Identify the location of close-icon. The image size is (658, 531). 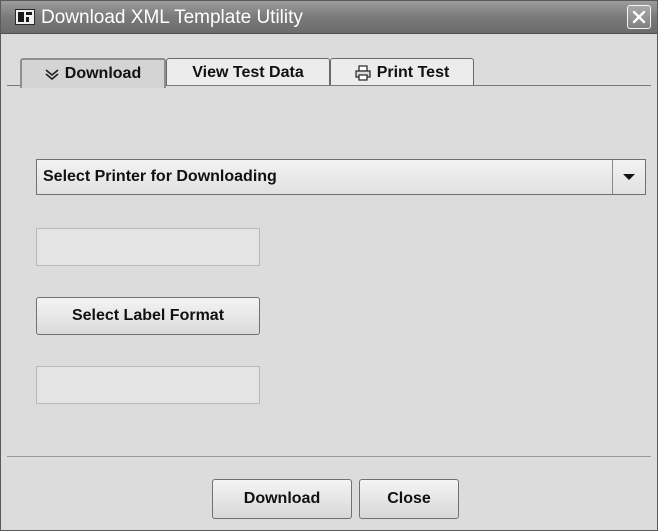
(639, 17).